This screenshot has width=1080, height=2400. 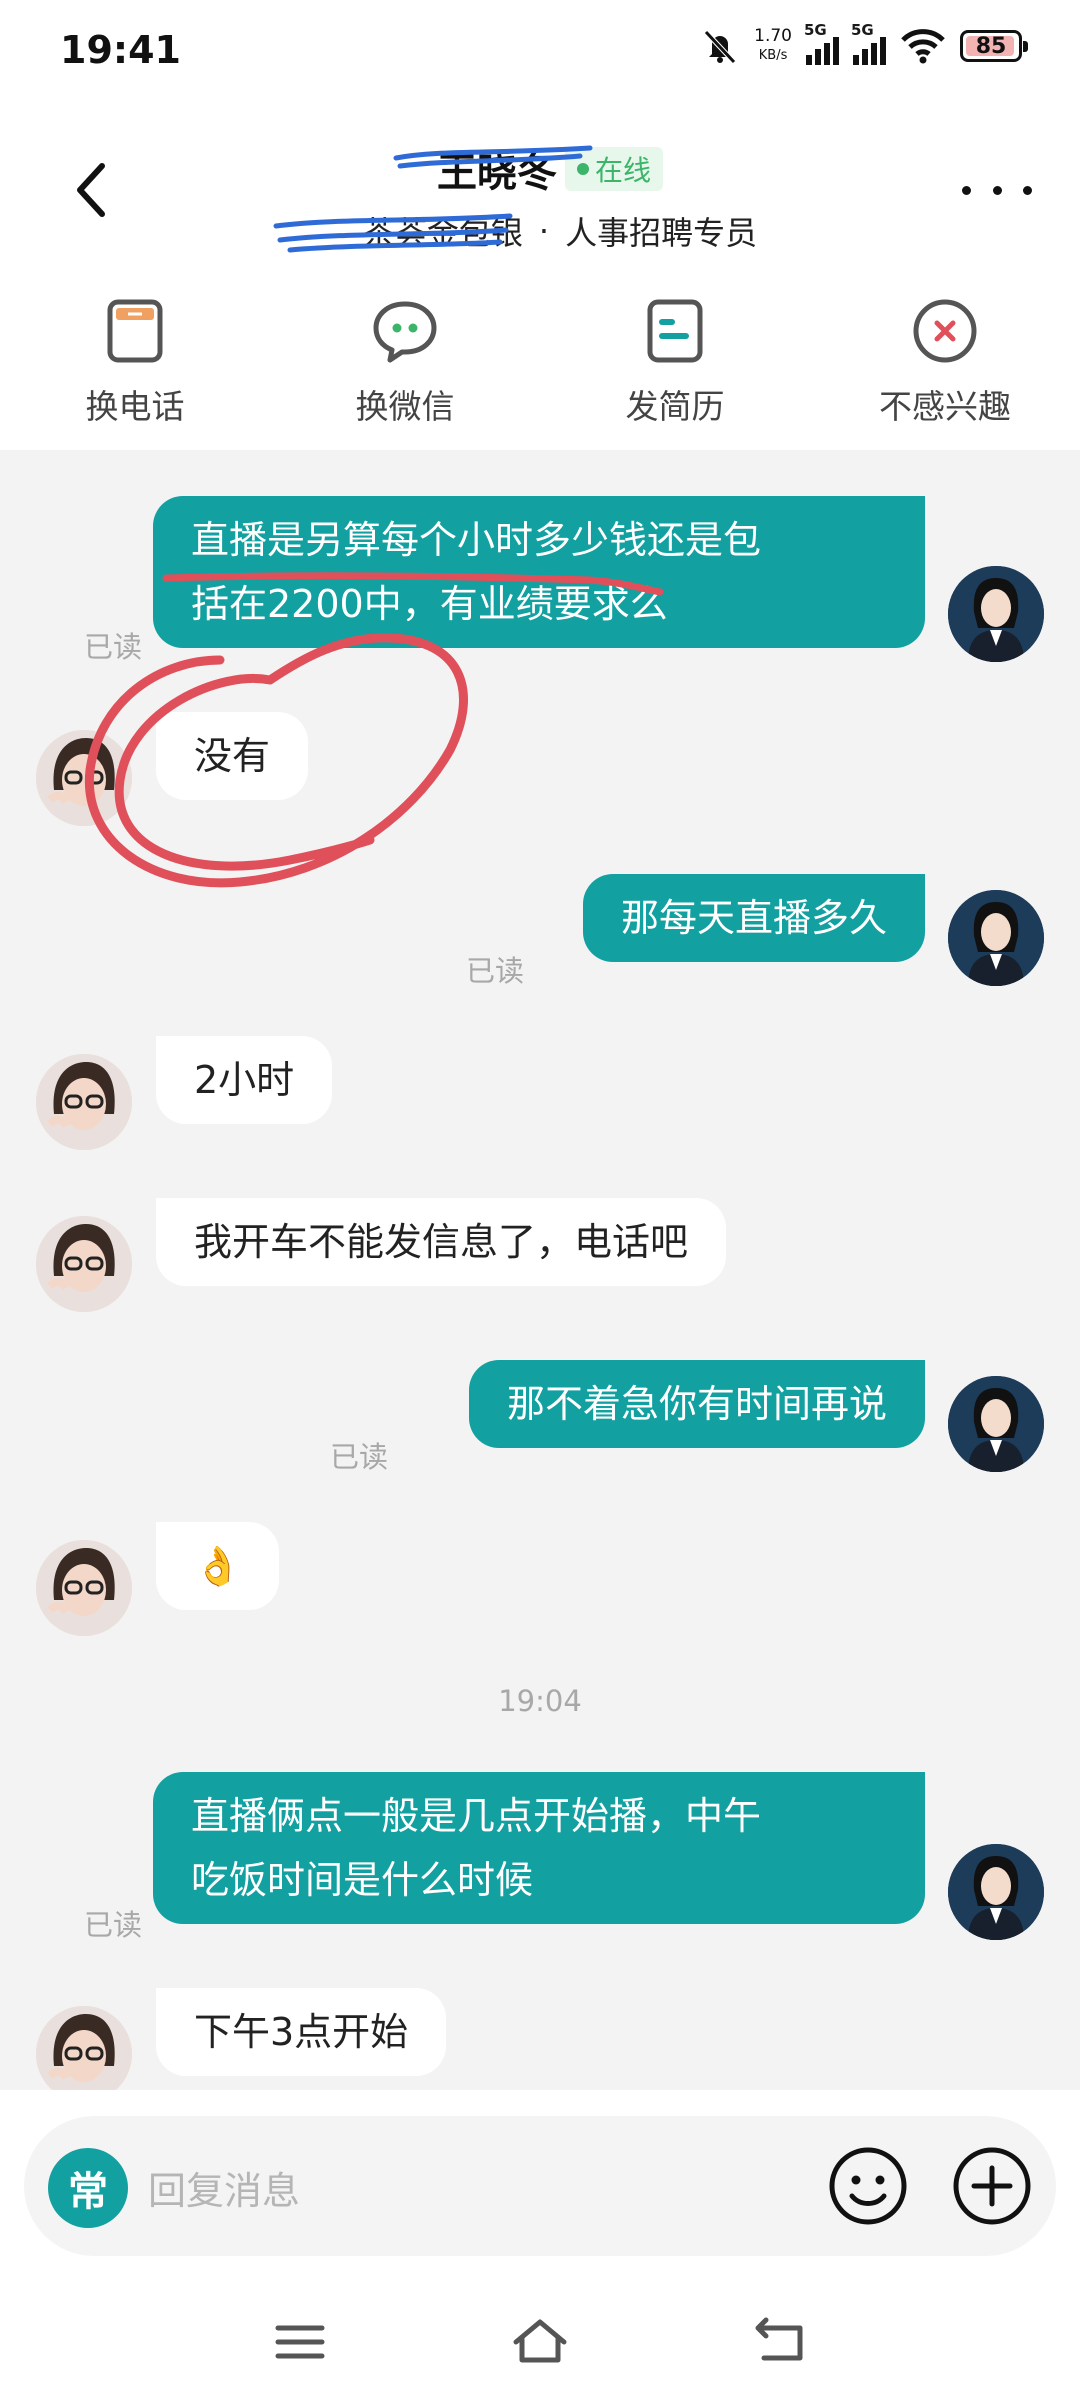 I want to click on action-label: 换微信, so click(x=405, y=406).